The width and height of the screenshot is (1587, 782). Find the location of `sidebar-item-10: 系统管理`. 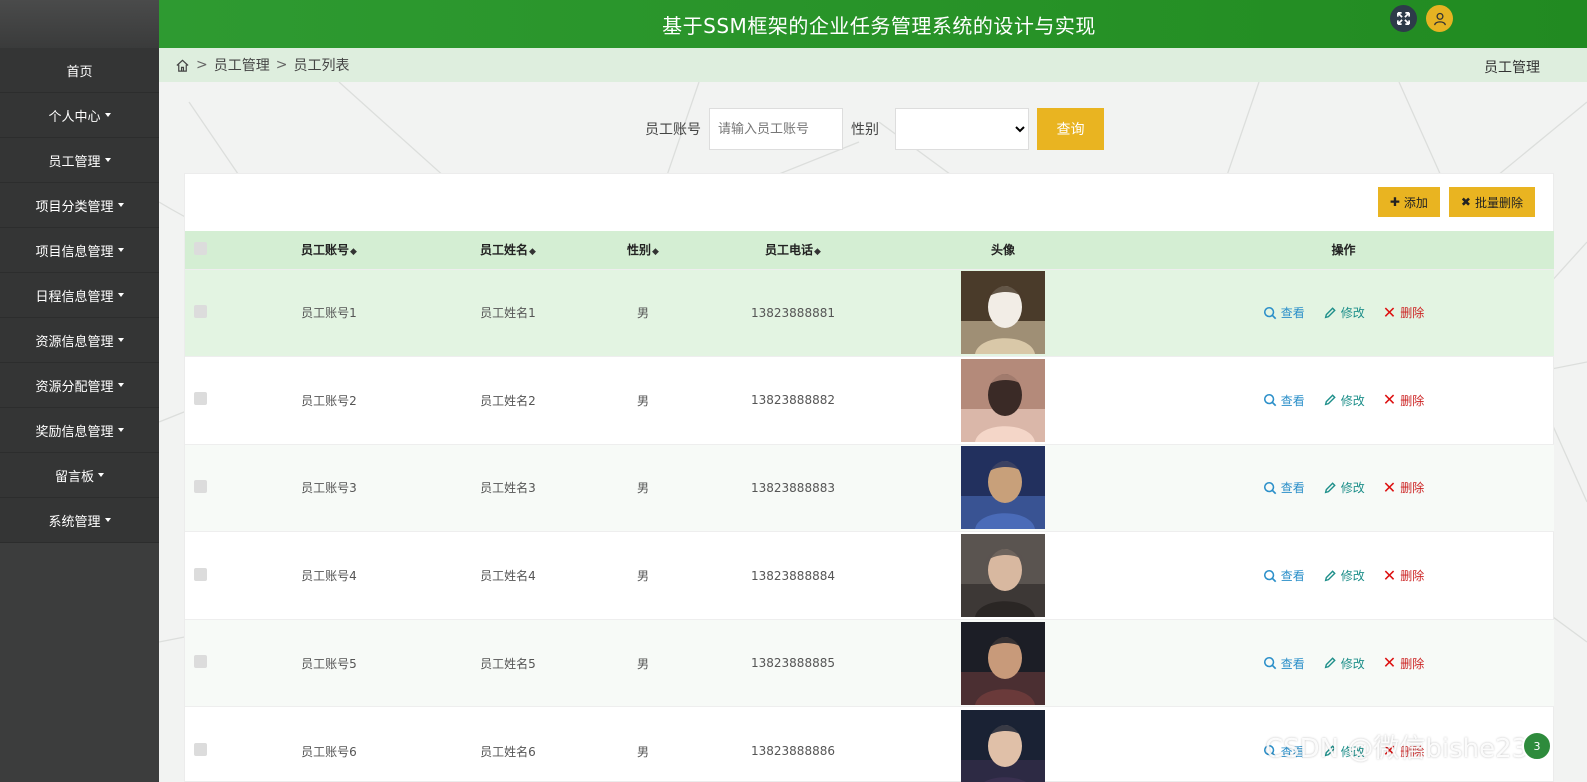

sidebar-item-10: 系统管理 is located at coordinates (79, 520).